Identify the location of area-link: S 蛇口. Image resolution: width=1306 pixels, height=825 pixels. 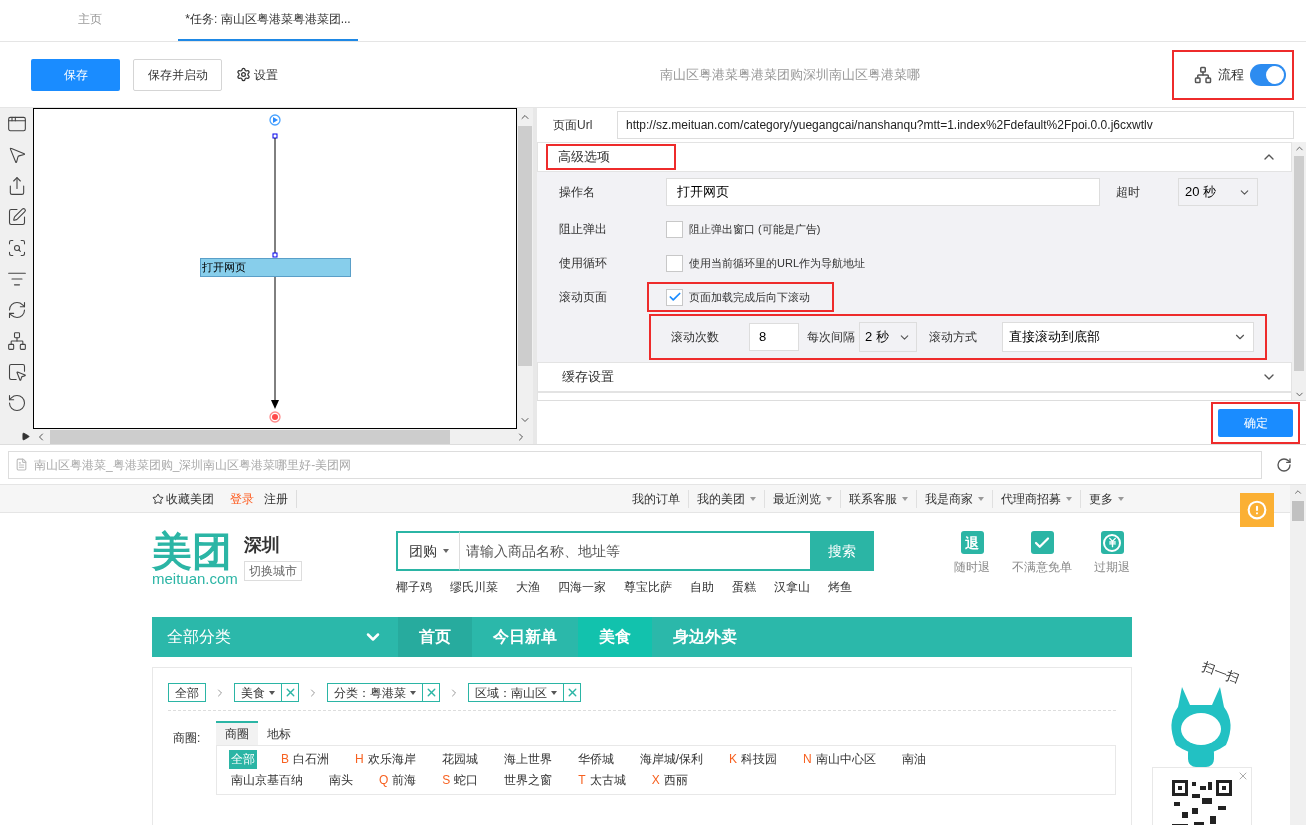
(460, 780).